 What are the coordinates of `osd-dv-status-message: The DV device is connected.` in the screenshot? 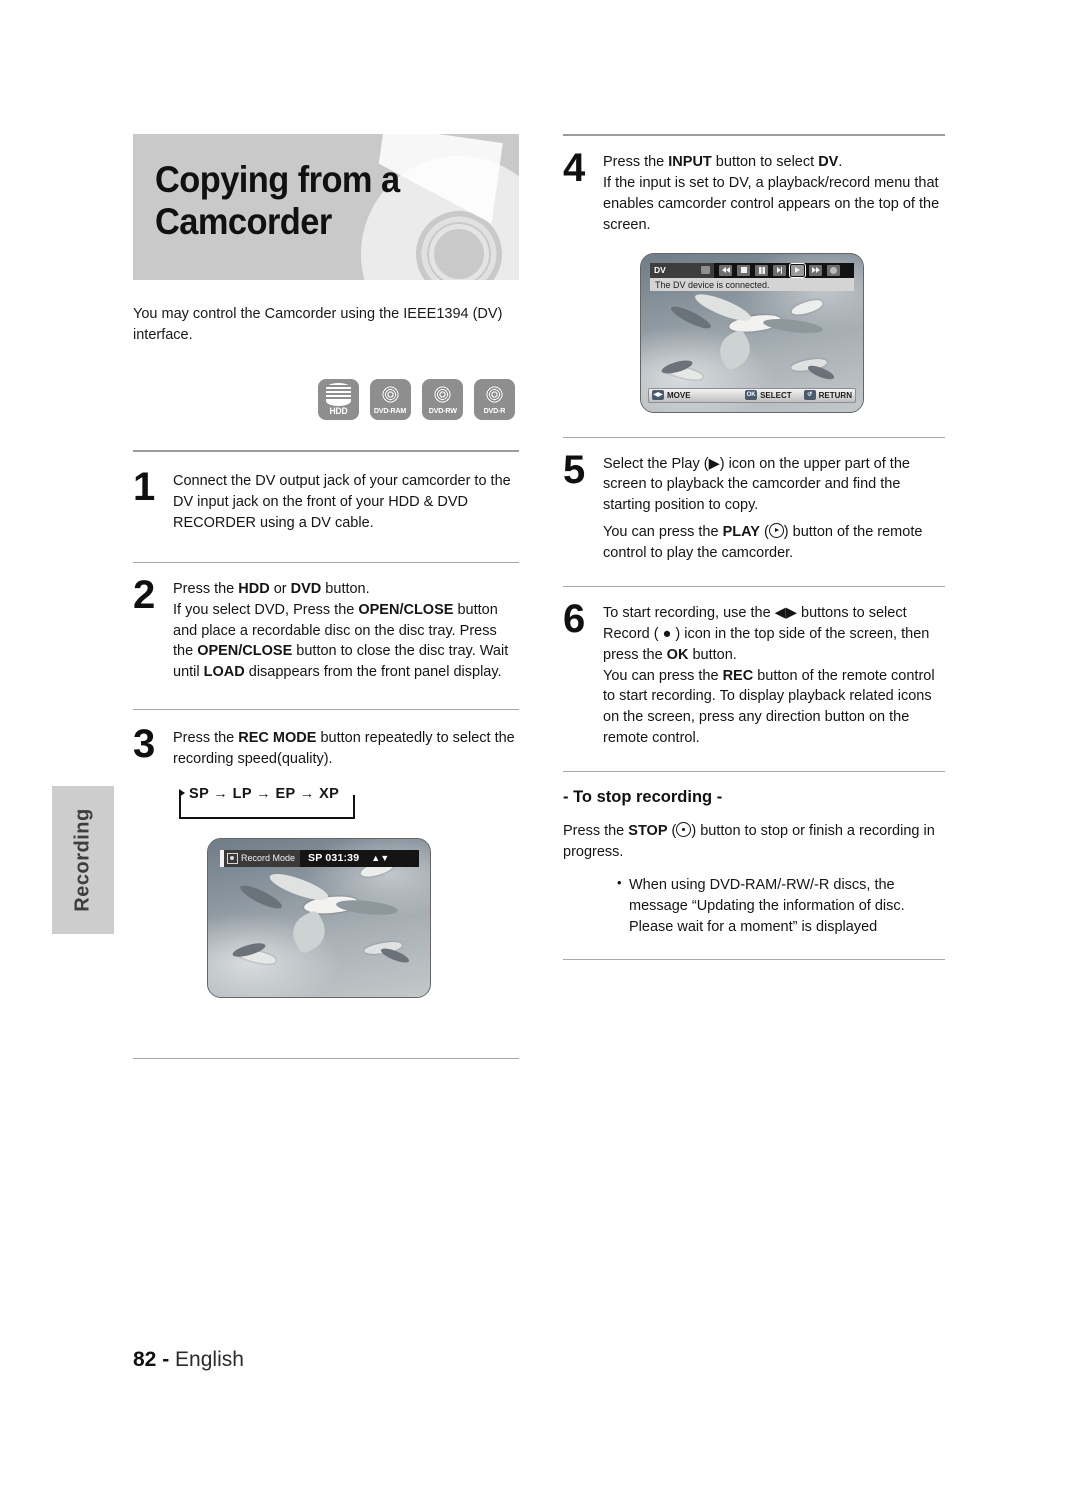 It's located at (752, 284).